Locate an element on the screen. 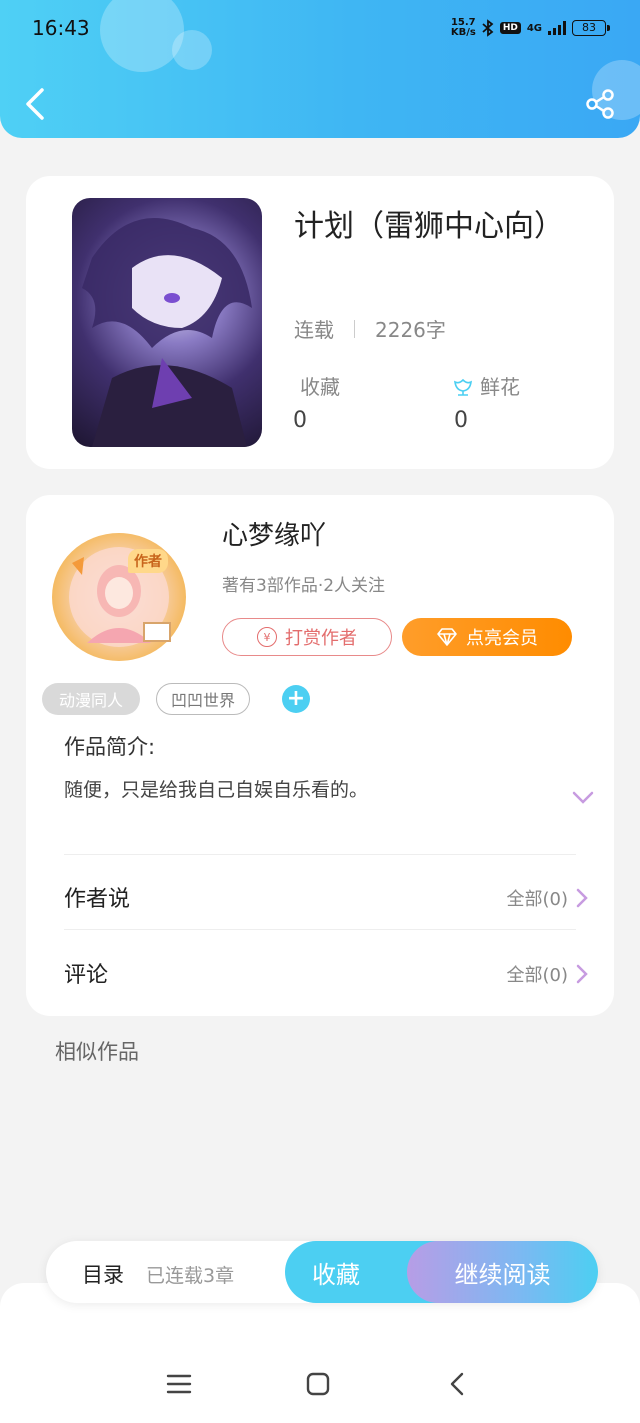  book-word-count: 2226字 is located at coordinates (410, 330).